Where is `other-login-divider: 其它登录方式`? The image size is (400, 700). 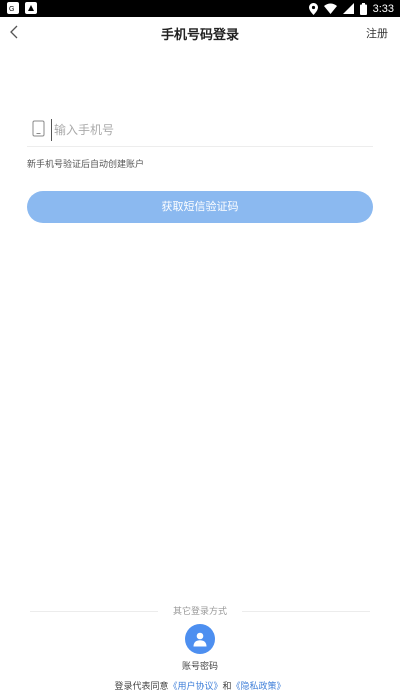 other-login-divider: 其它登录方式 is located at coordinates (200, 611).